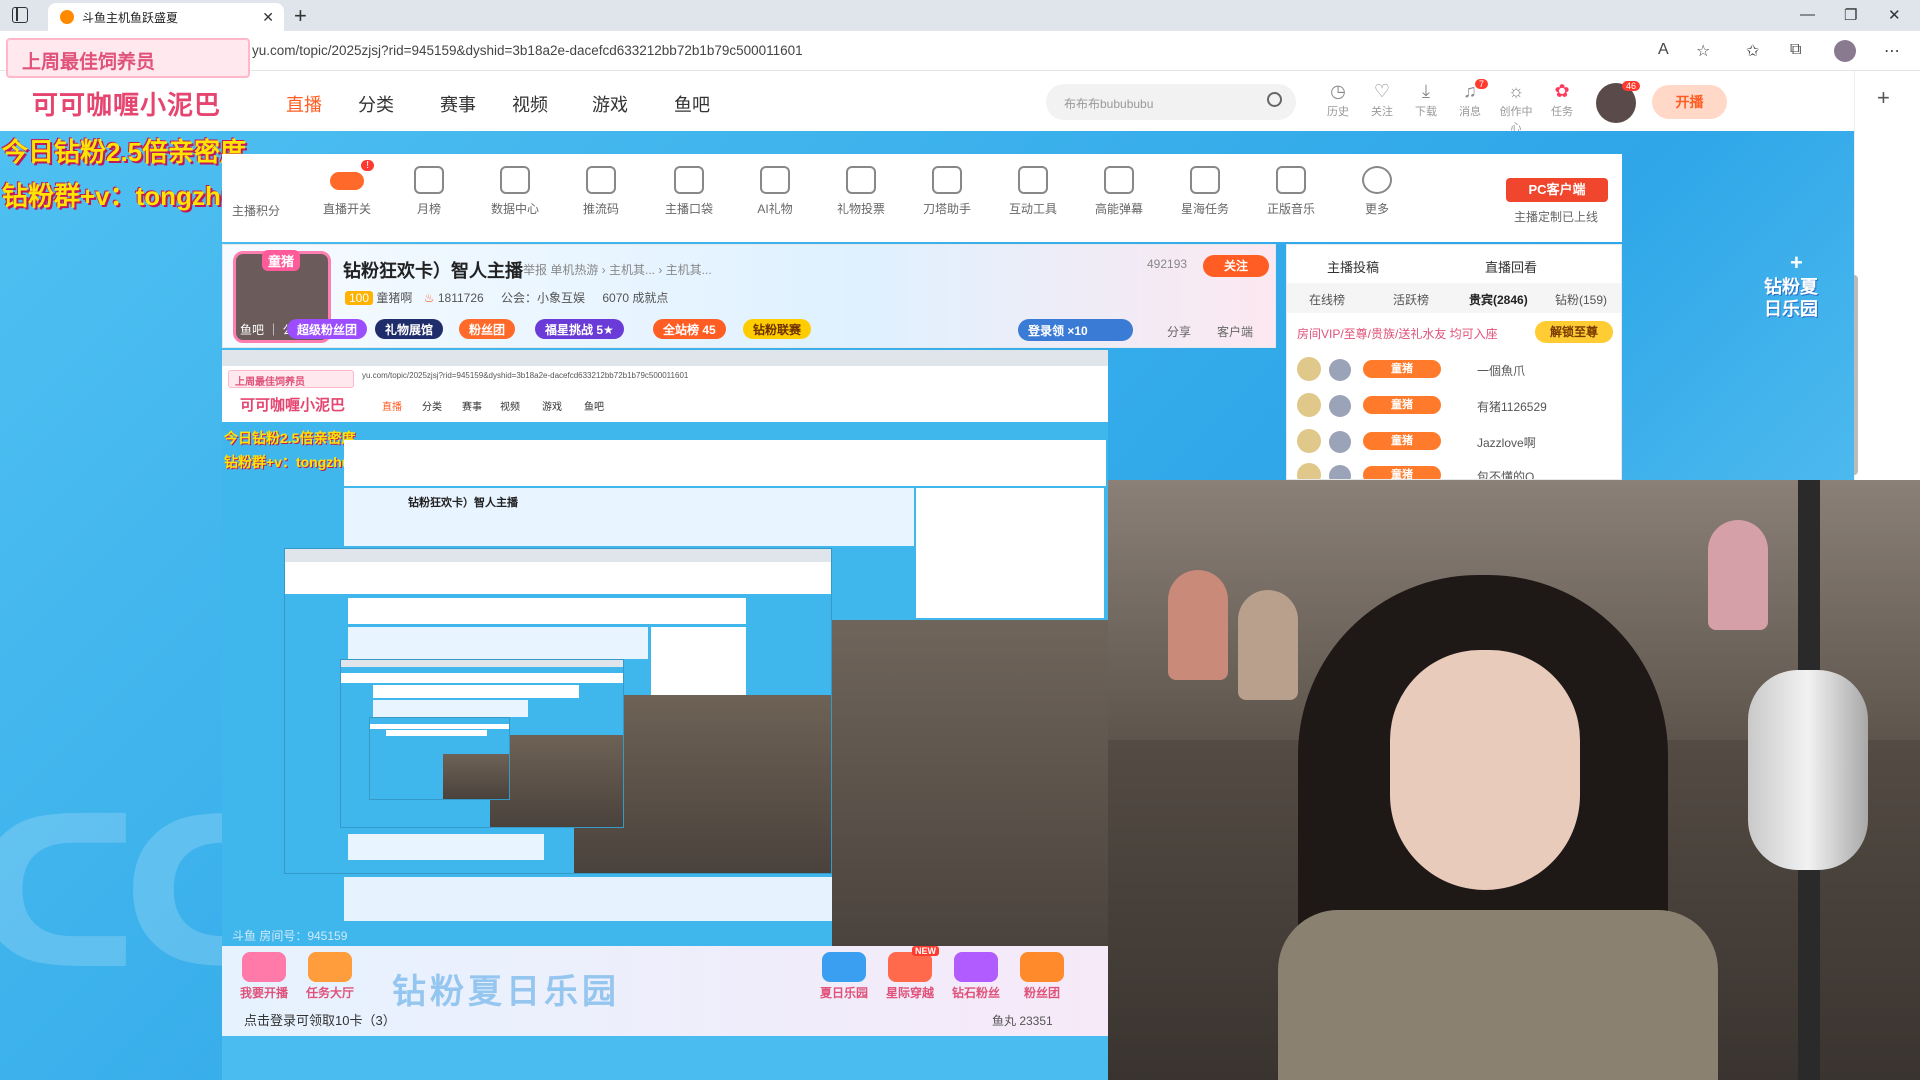 The width and height of the screenshot is (1920, 1080). Describe the element at coordinates (1171, 102) in the screenshot. I see `search-input: 布布布bubububu` at that location.